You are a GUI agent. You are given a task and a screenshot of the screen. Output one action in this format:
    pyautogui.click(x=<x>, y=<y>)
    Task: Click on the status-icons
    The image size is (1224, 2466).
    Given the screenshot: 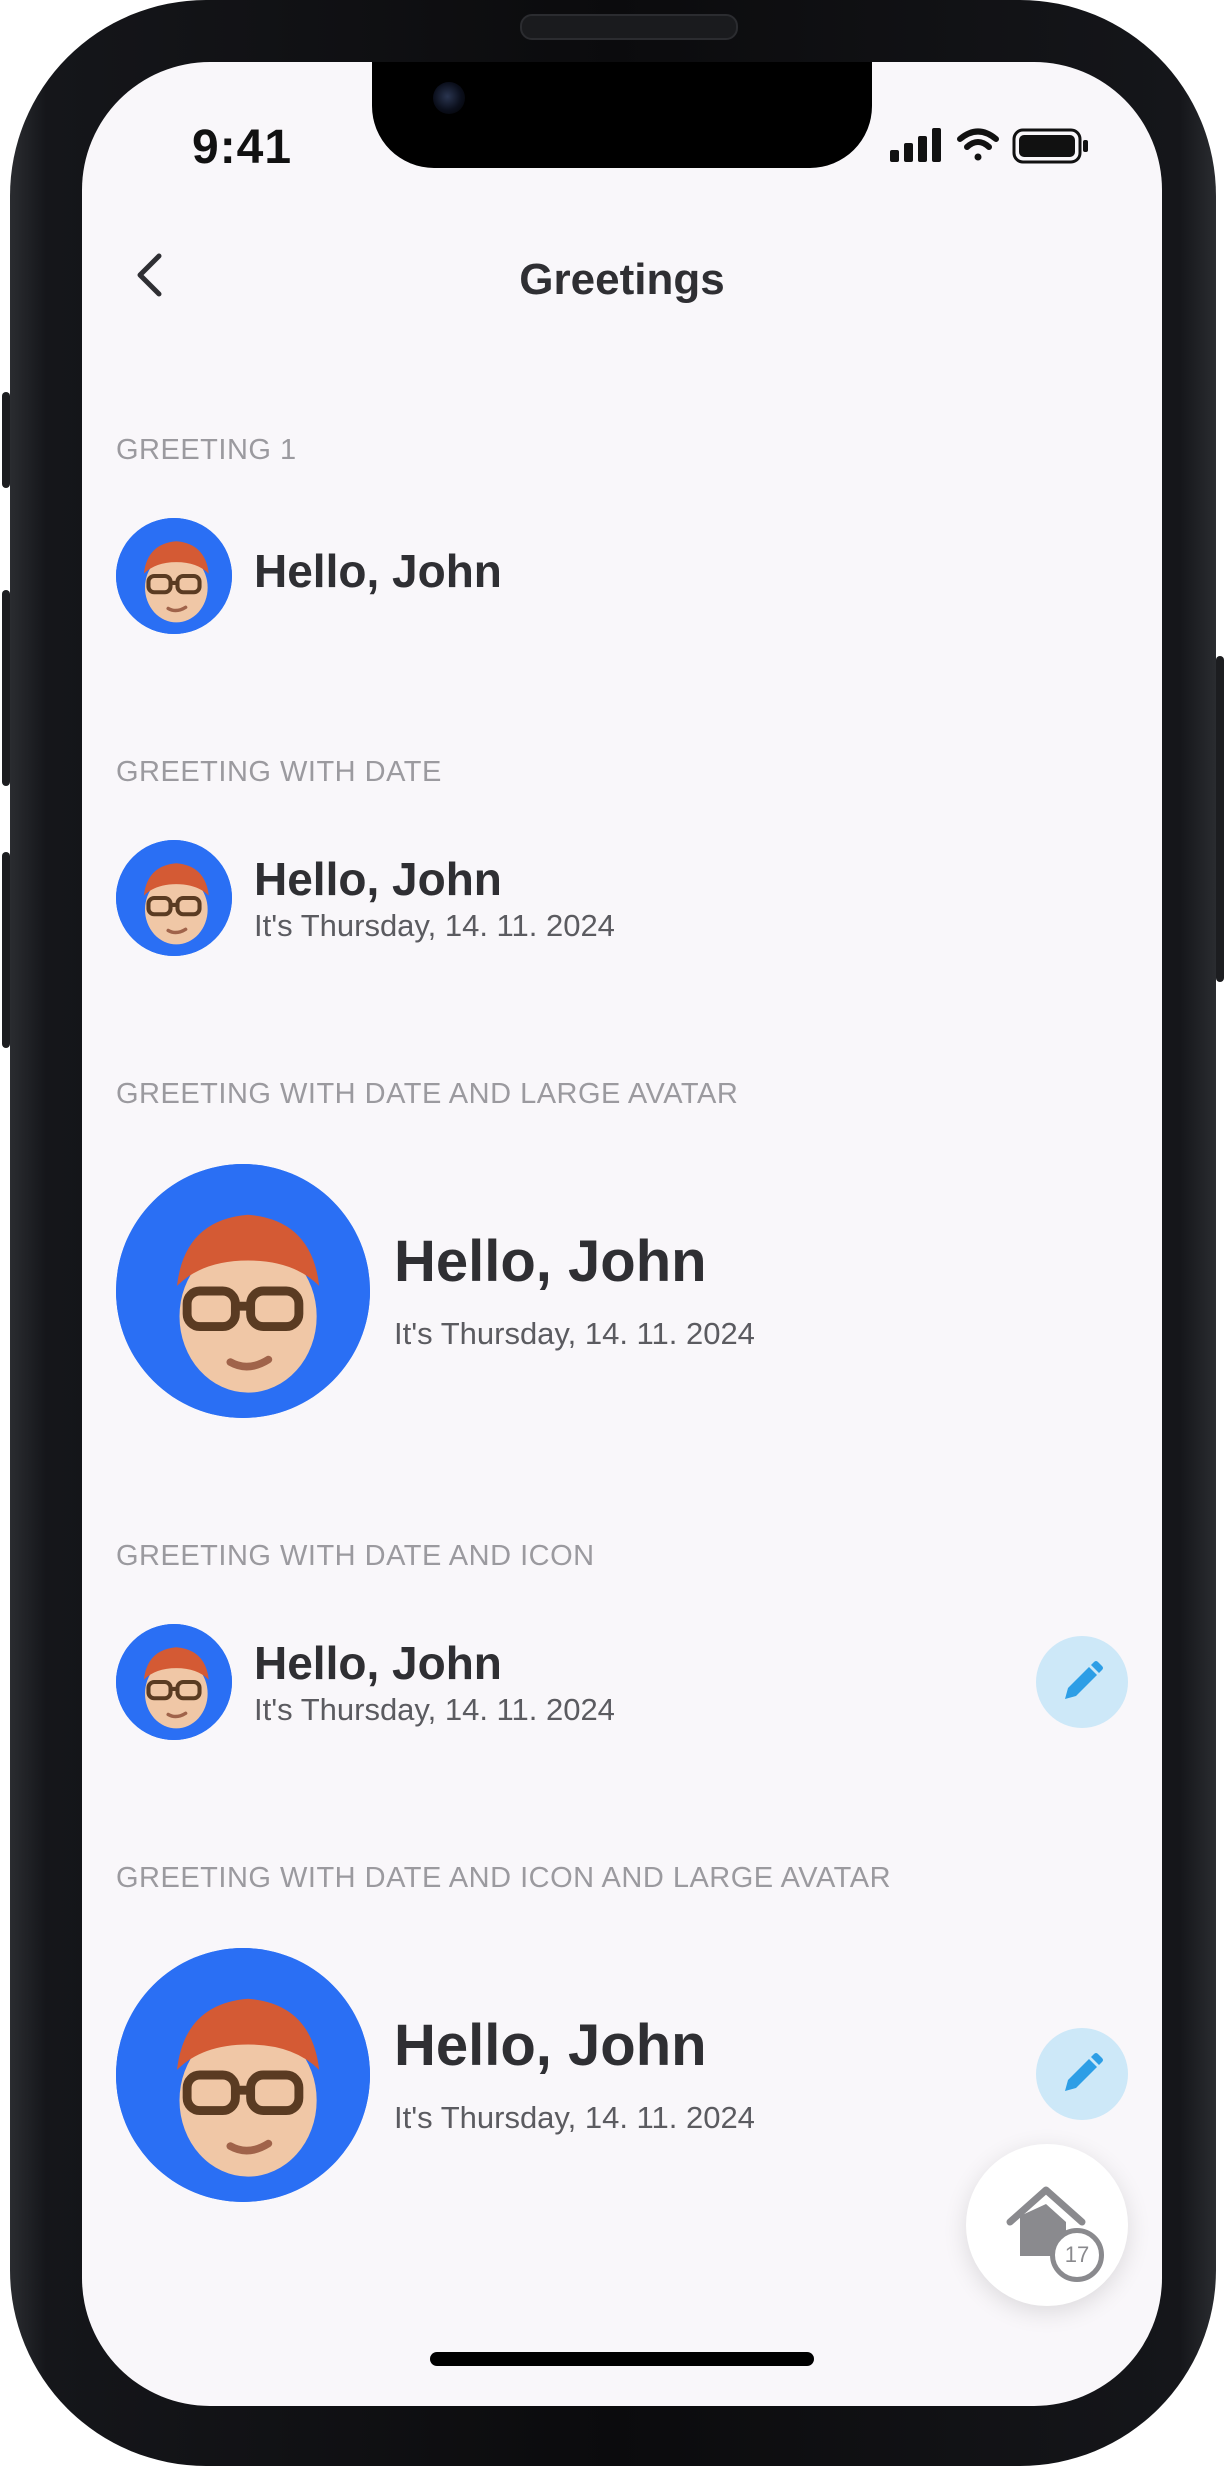 What is the action you would take?
    pyautogui.click(x=990, y=146)
    